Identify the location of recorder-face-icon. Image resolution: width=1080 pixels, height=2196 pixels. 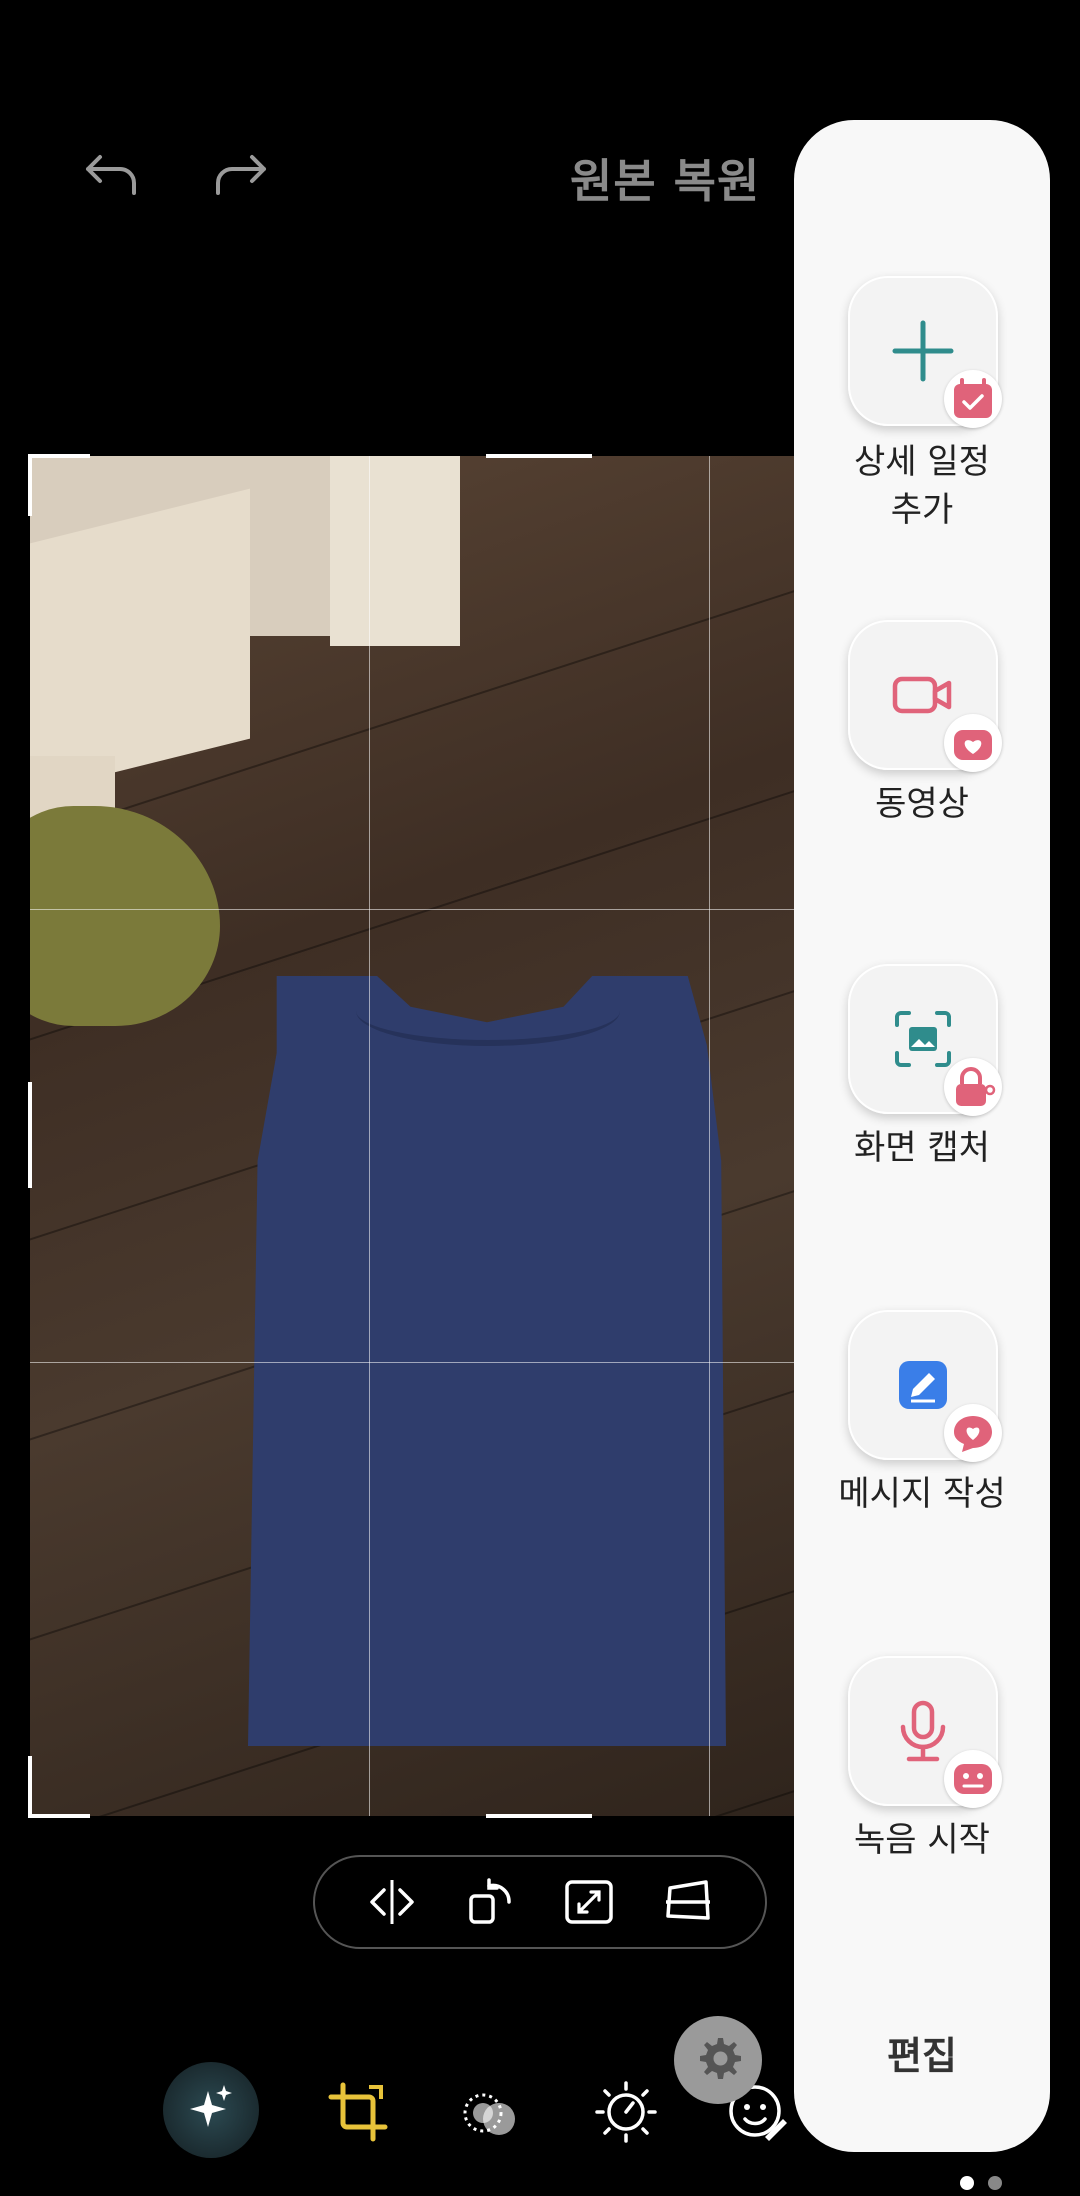
(973, 1779).